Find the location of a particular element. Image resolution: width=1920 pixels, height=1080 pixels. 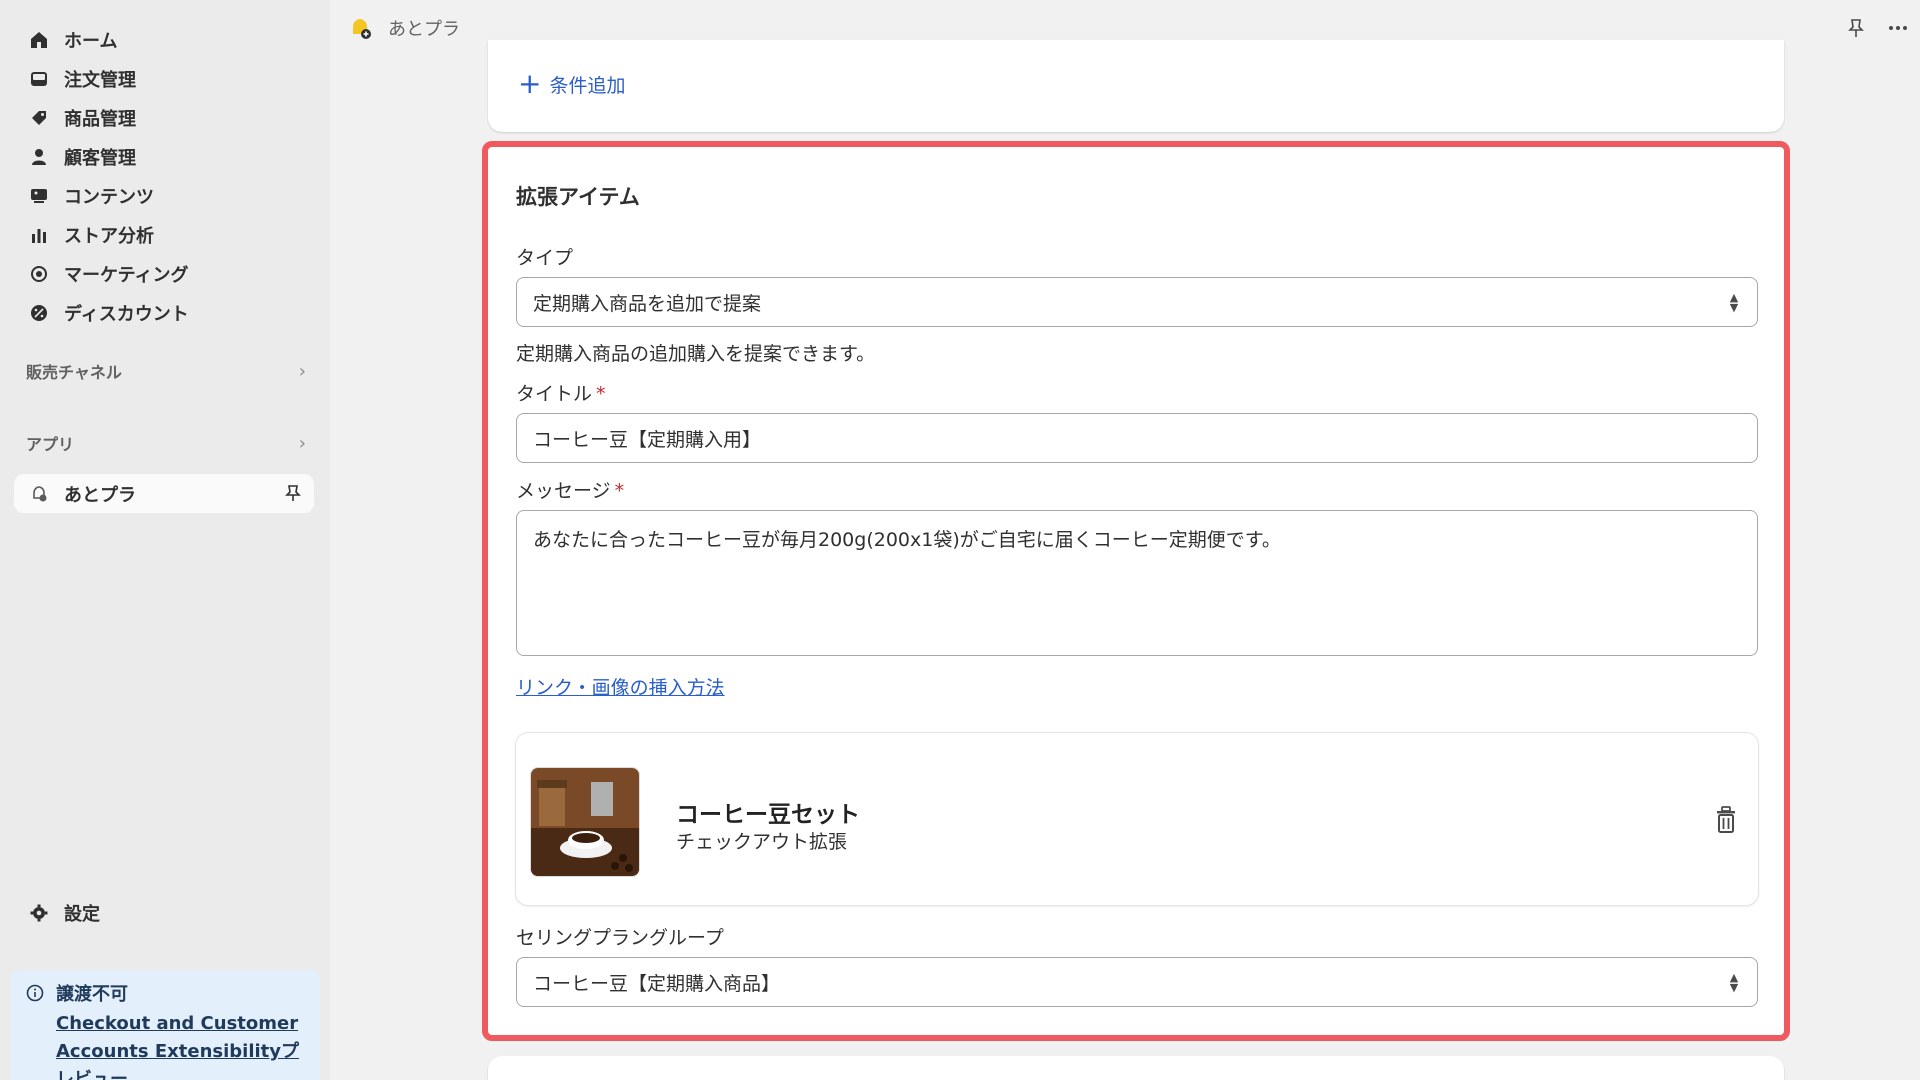

sales-channels-heading: 販売チャネル › is located at coordinates (166, 371).